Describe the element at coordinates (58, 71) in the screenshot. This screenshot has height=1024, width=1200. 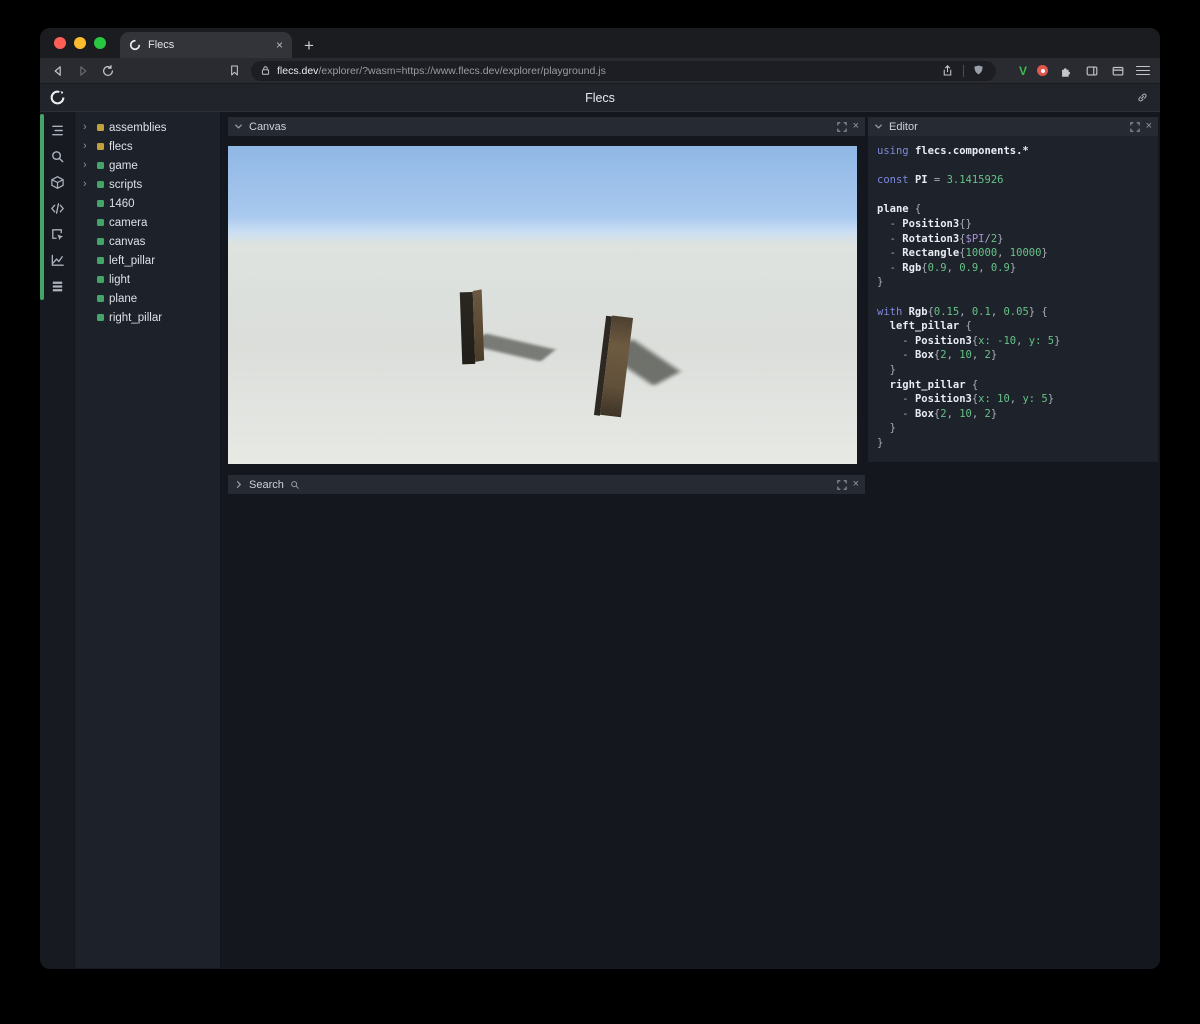
I see `back-button` at that location.